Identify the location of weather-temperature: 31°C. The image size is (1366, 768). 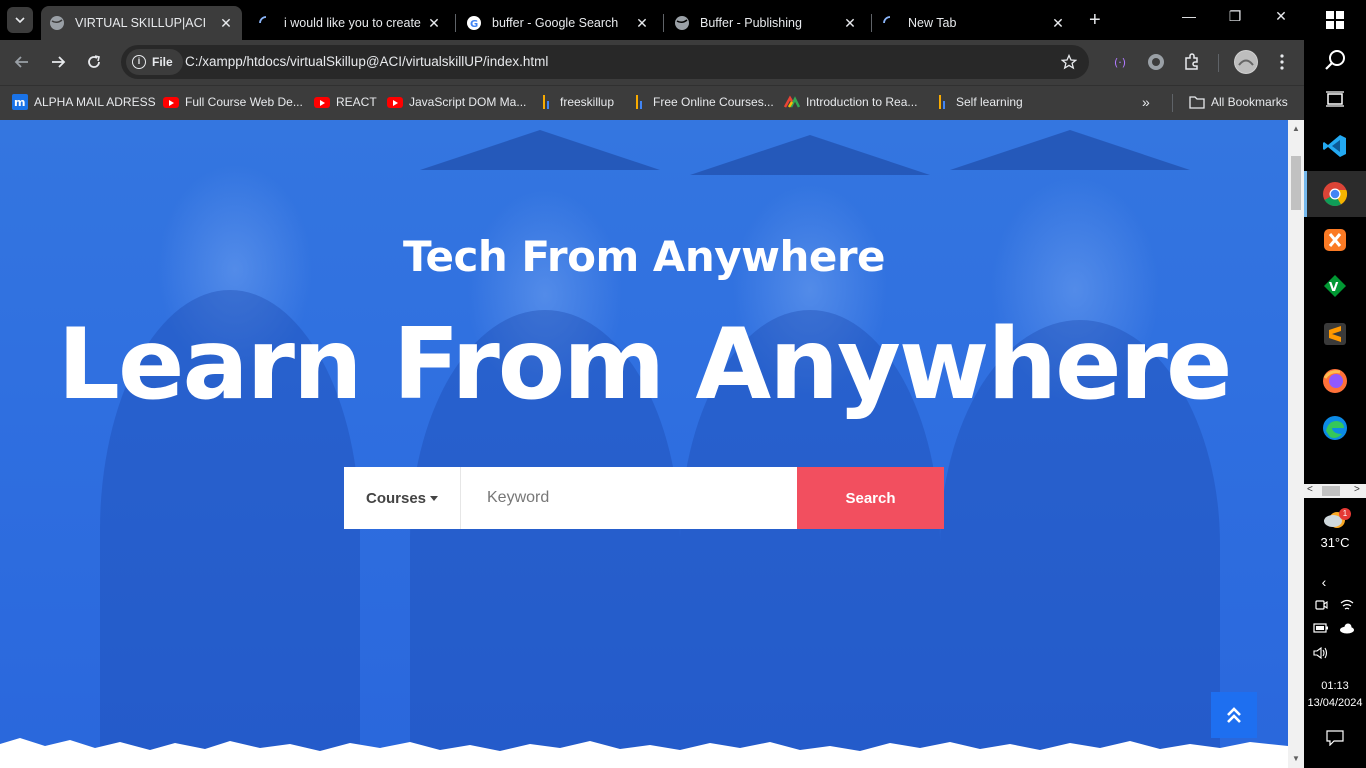
(1335, 542).